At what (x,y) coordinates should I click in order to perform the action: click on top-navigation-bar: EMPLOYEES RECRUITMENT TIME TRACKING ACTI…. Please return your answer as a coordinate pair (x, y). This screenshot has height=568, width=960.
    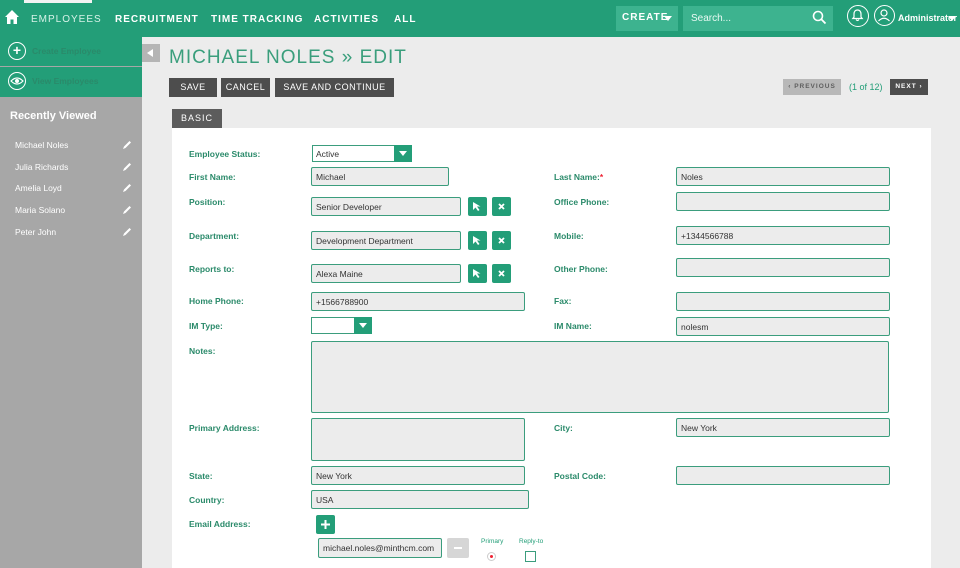
    Looking at the image, I should click on (480, 18).